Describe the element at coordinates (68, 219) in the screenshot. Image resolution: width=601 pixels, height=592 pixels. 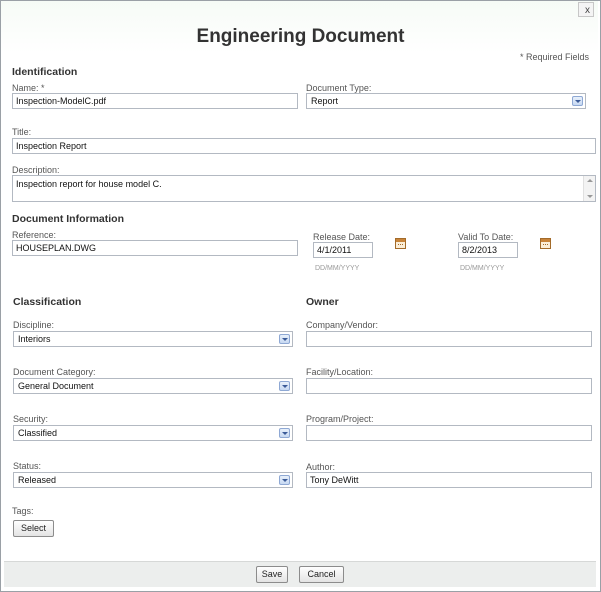
I see `document-information-heading: Document Information` at that location.